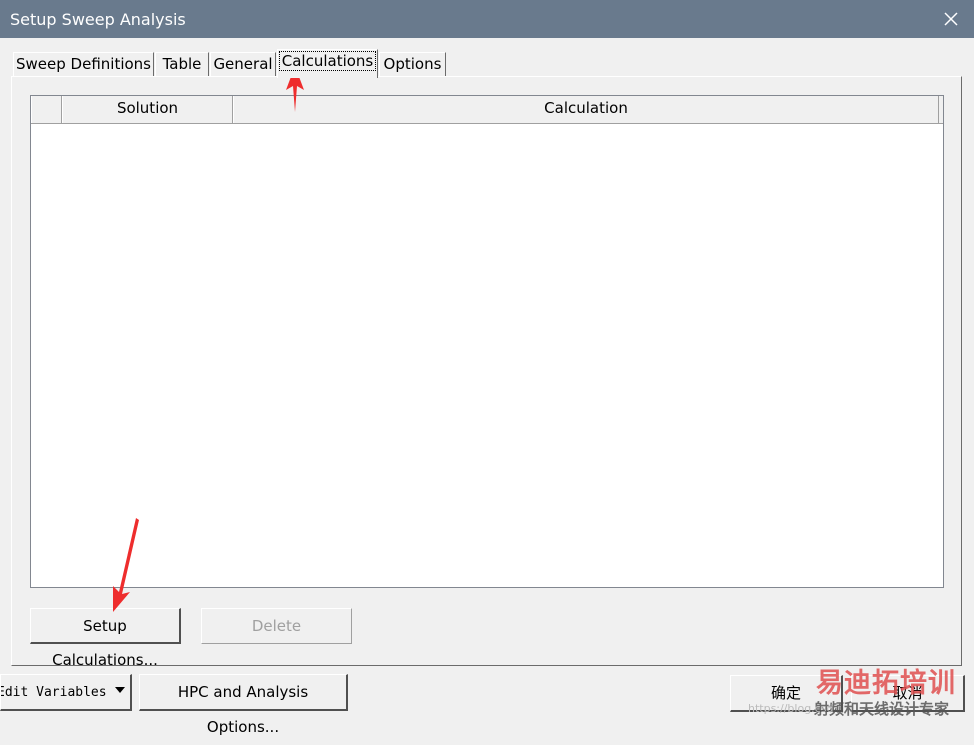 This screenshot has width=974, height=745. I want to click on watermark-url: https://blog.csd, so click(791, 708).